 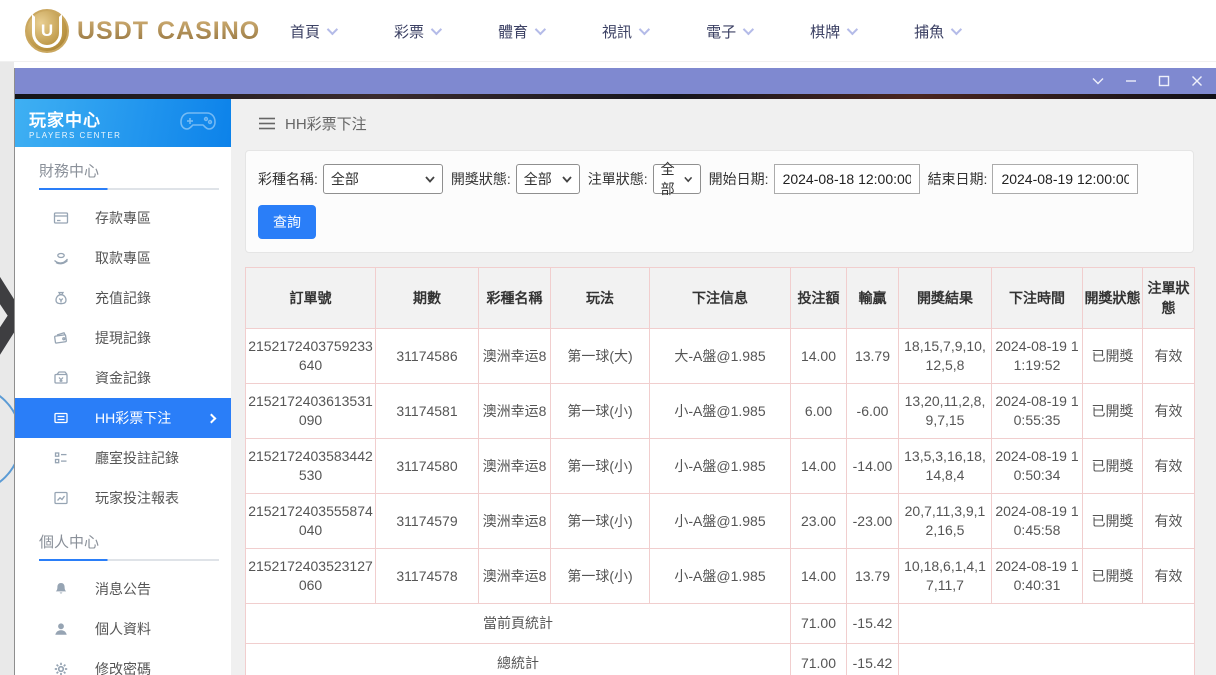 I want to click on sidebar-item-label: 修改密碼, so click(x=123, y=668).